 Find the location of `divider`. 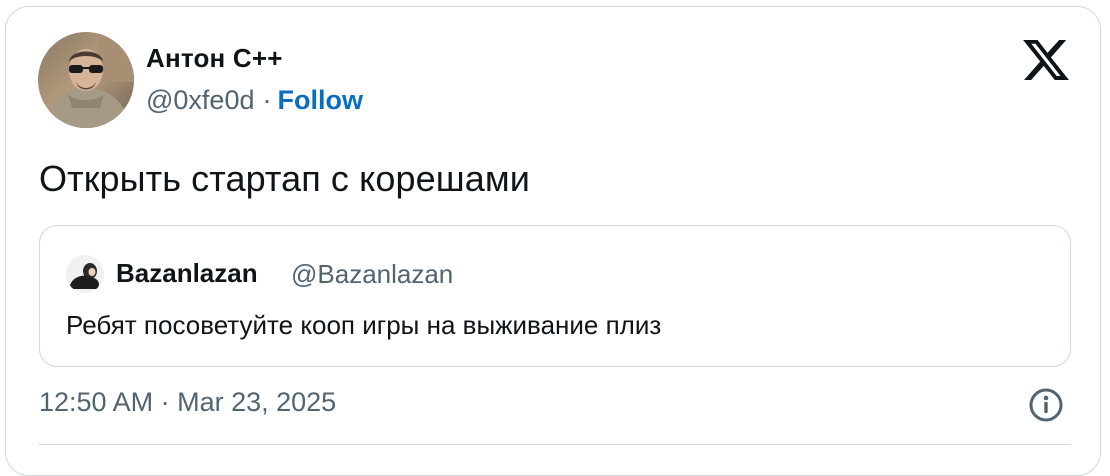

divider is located at coordinates (555, 444).